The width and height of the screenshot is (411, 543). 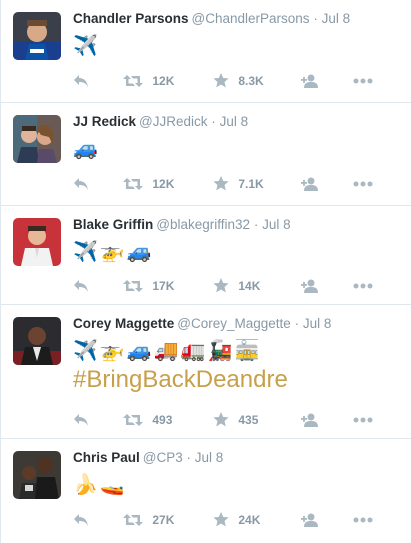 What do you see at coordinates (85, 485) in the screenshot?
I see `banana-emoji: 🍌` at bounding box center [85, 485].